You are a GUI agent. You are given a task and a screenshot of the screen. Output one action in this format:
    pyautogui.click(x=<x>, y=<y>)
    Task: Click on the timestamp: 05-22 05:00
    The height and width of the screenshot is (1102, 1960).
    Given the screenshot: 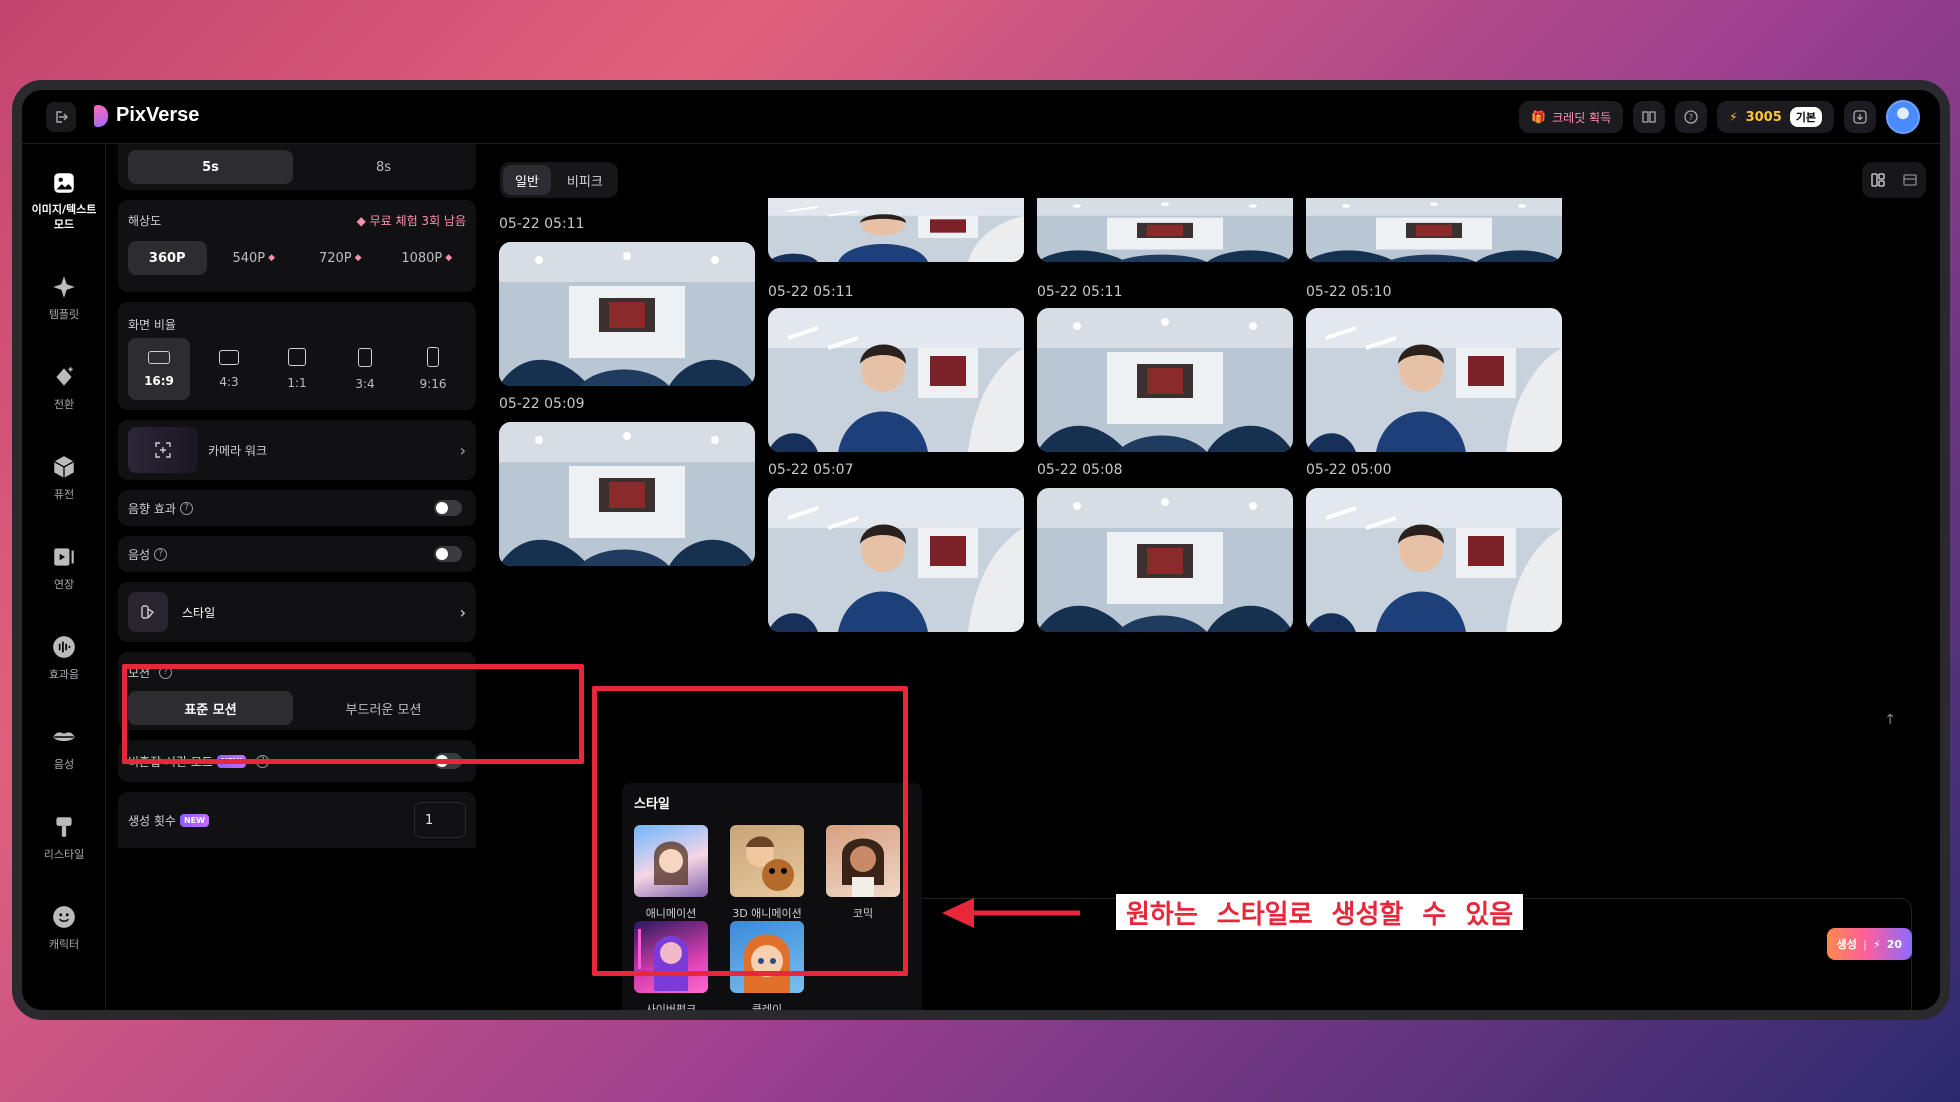 What is the action you would take?
    pyautogui.click(x=1349, y=470)
    